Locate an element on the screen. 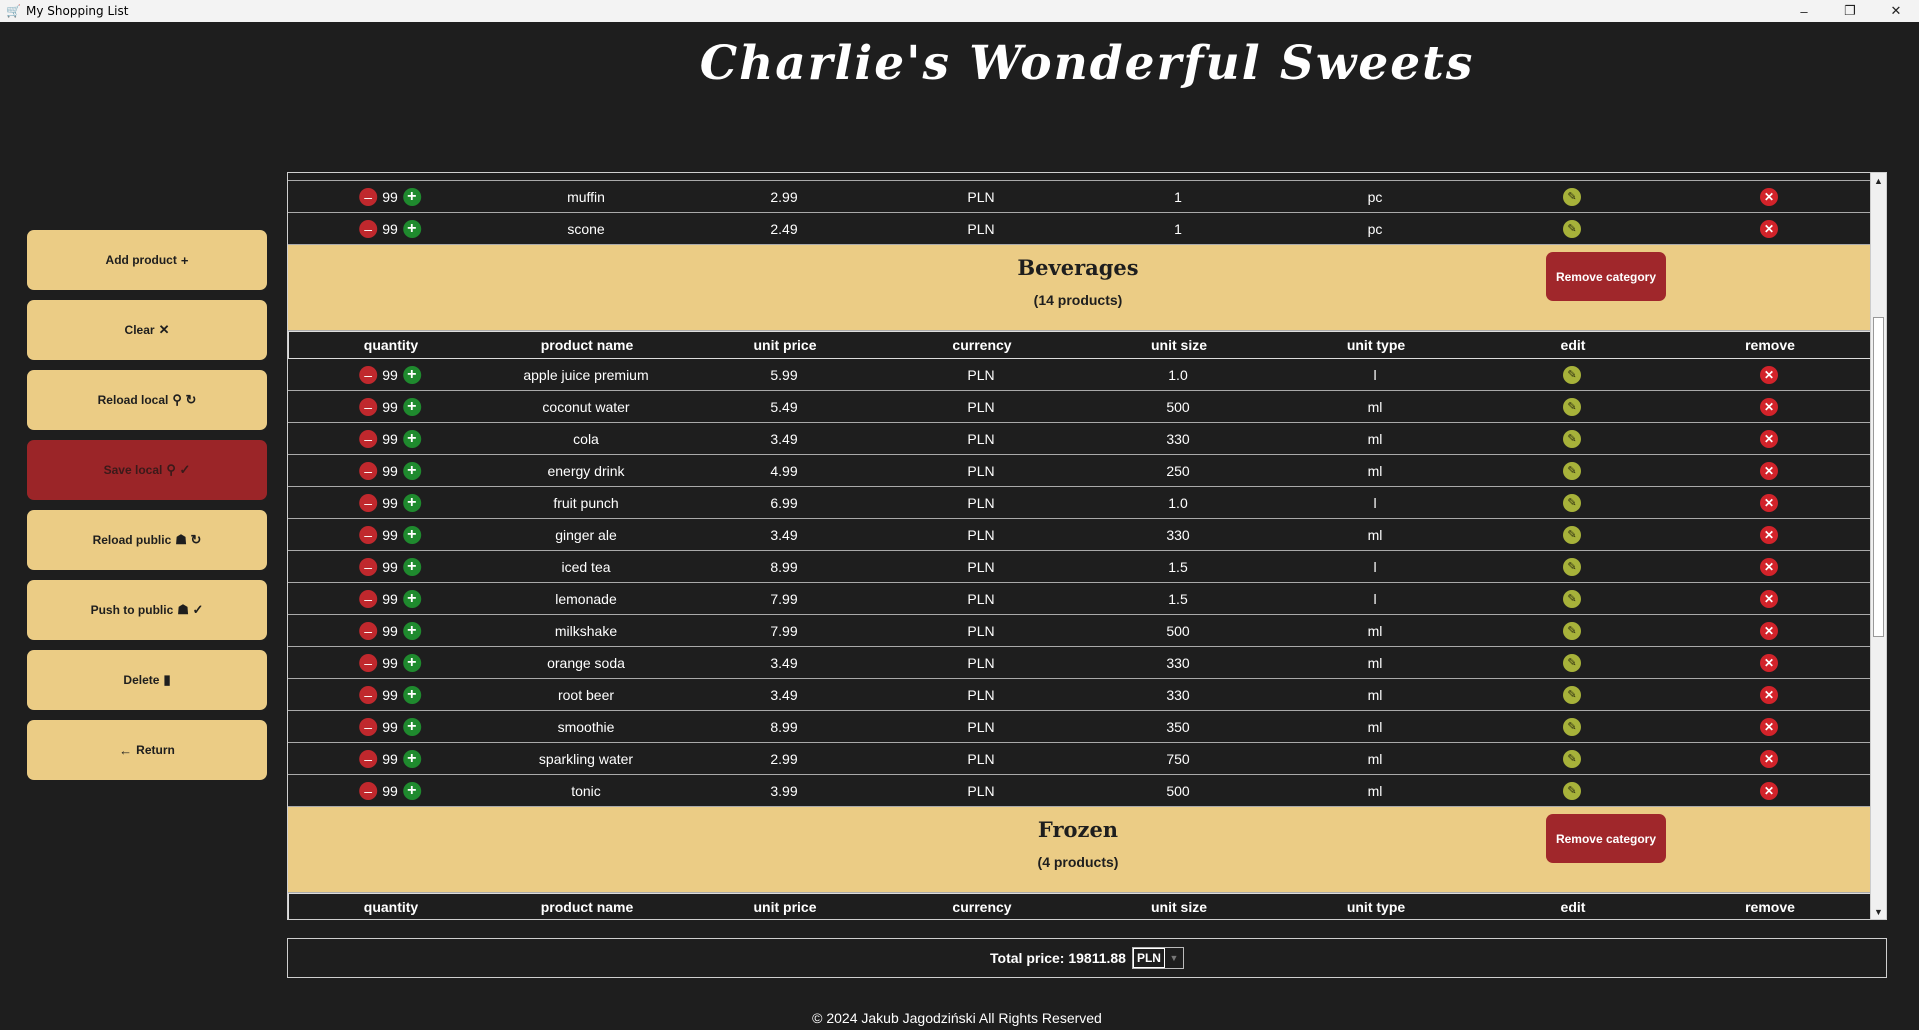 The height and width of the screenshot is (1030, 1919). reload-public-button: Reload public ☗ ↻ is located at coordinates (147, 540).